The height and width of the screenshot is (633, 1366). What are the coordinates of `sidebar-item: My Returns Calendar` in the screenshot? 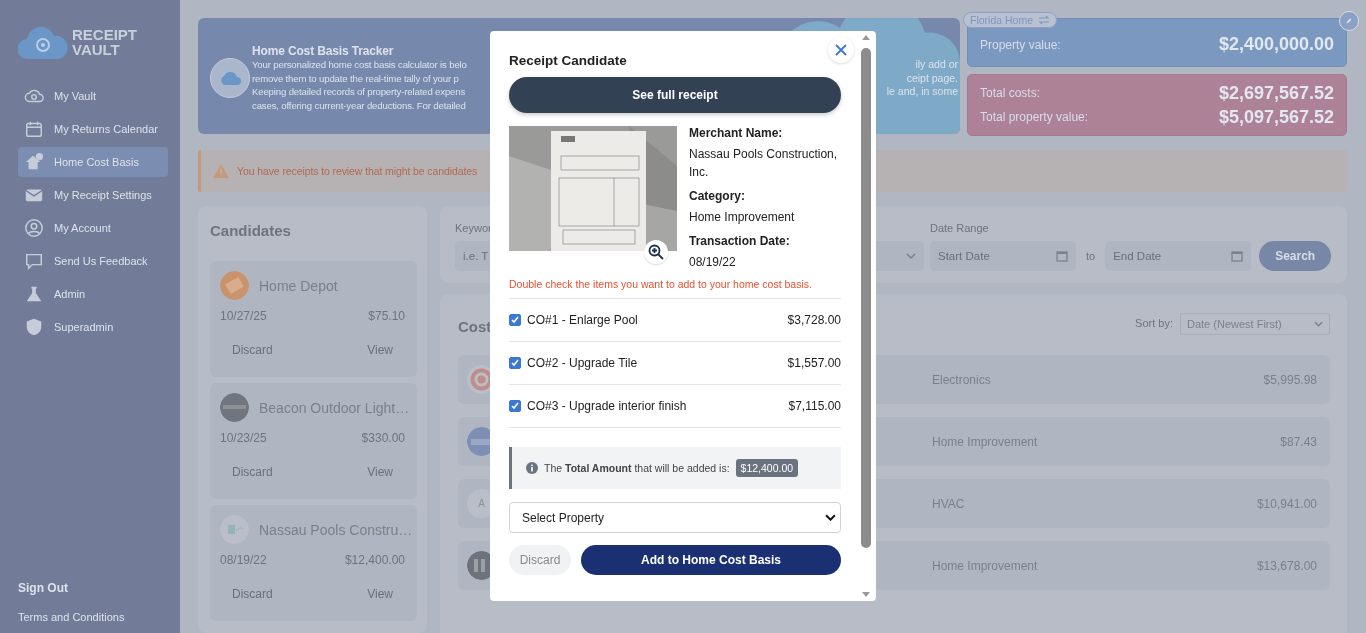 It's located at (93, 129).